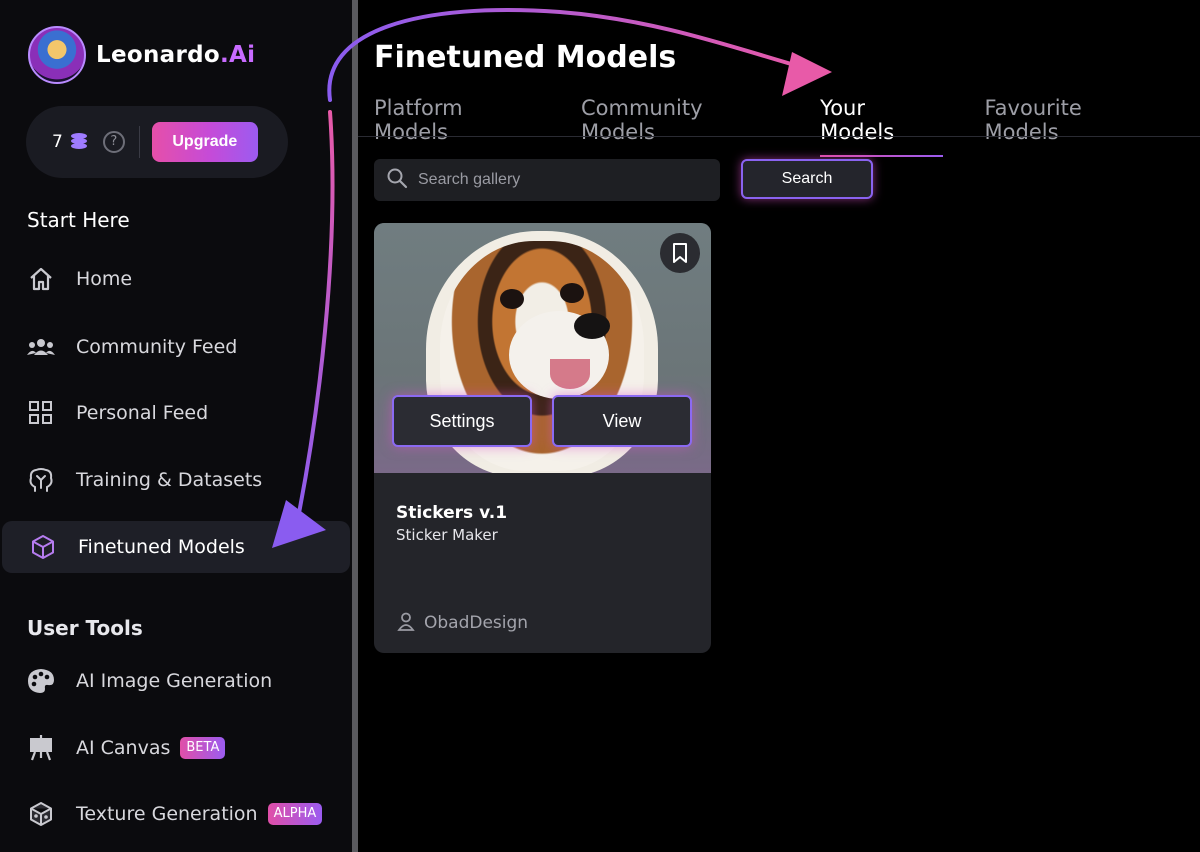 This screenshot has height=852, width=1200. I want to click on model-author: ObadDesign, so click(462, 623).